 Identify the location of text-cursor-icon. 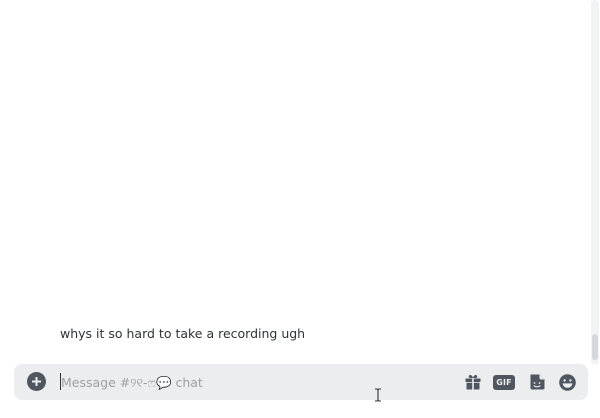
(378, 395).